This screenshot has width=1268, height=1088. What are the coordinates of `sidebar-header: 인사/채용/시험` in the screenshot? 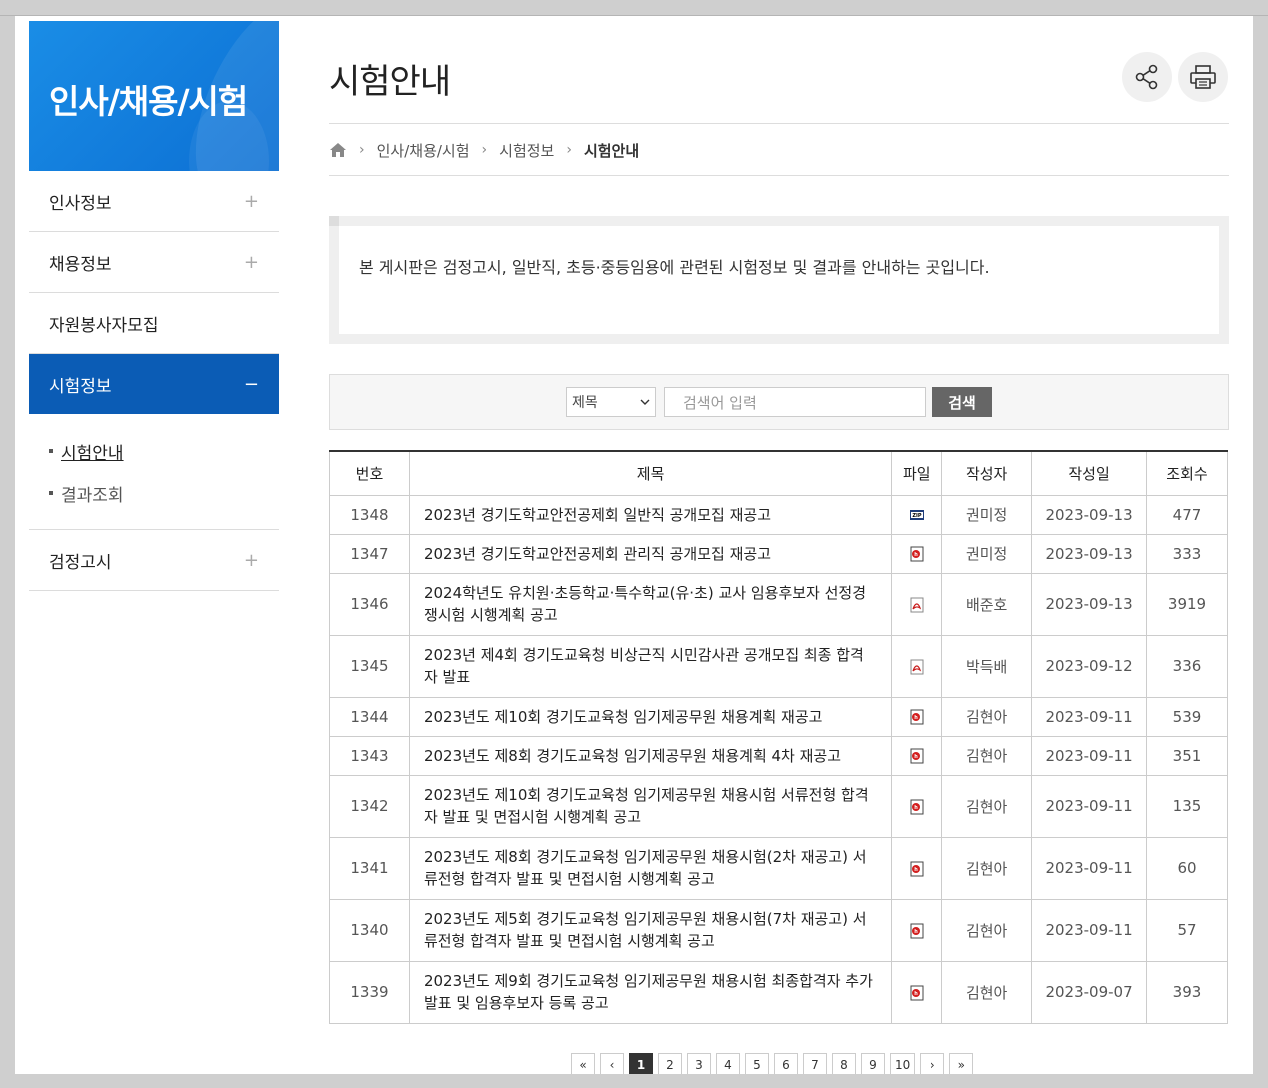 It's located at (154, 96).